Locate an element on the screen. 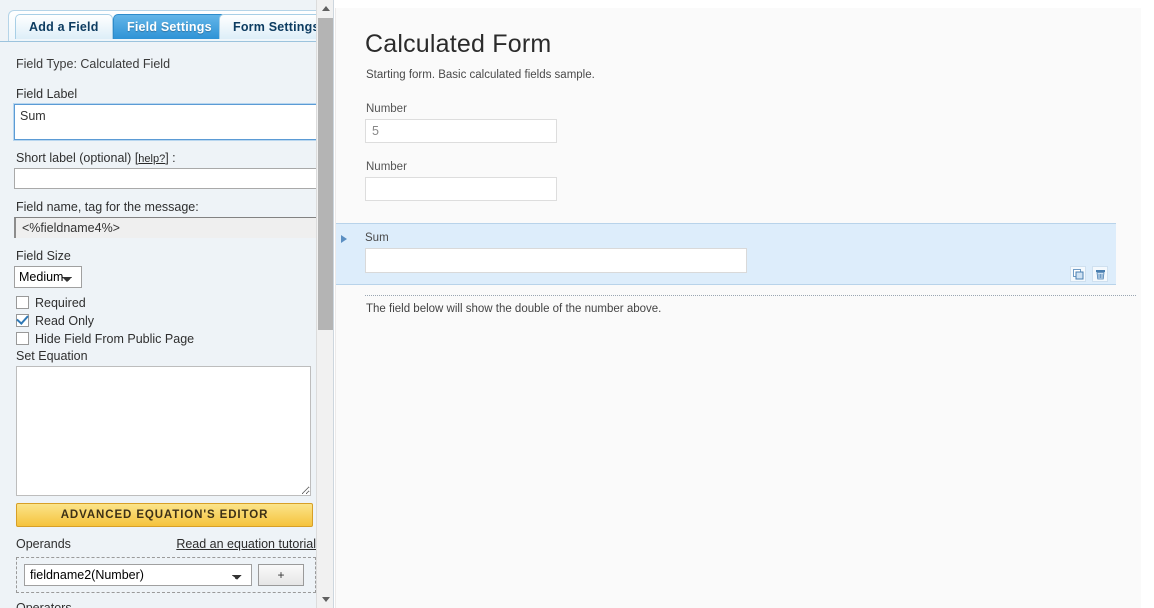 This screenshot has height=608, width=1154. checkbox-row-required: Required is located at coordinates (167, 302).